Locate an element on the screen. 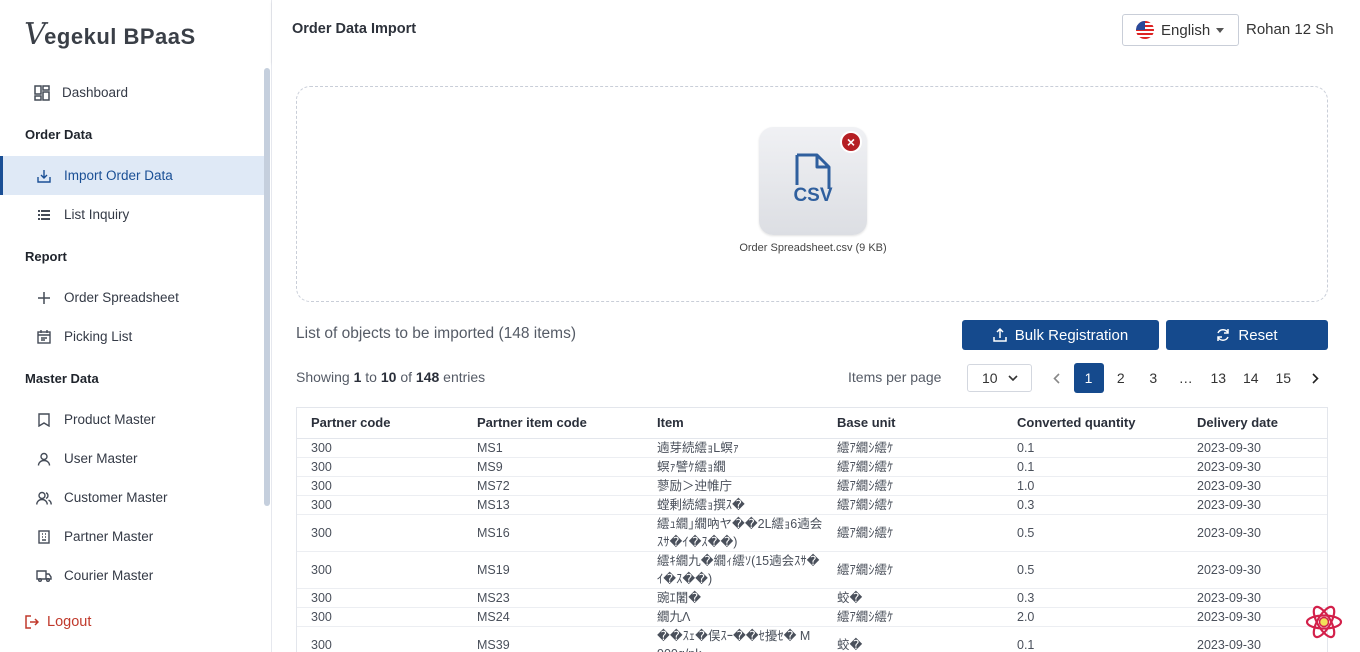 The height and width of the screenshot is (652, 1360). table-cell: 繝九Λ is located at coordinates (733, 617).